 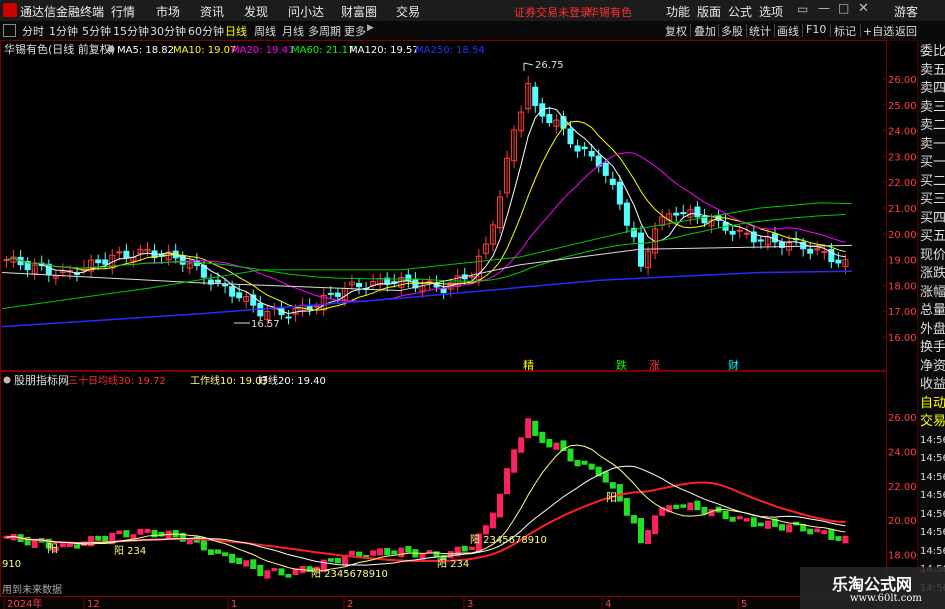 I want to click on toolbar-square-icon, so click(x=9, y=30).